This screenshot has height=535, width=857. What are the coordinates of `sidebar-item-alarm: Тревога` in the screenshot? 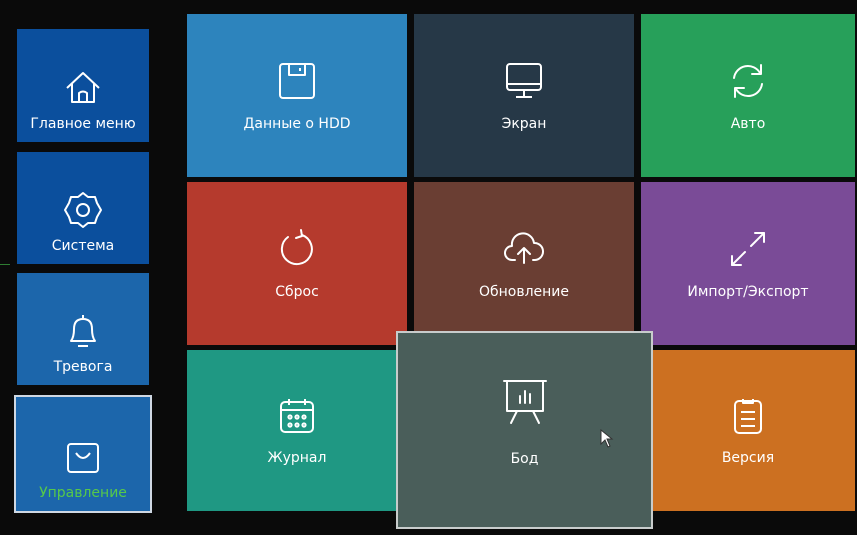 It's located at (83, 329).